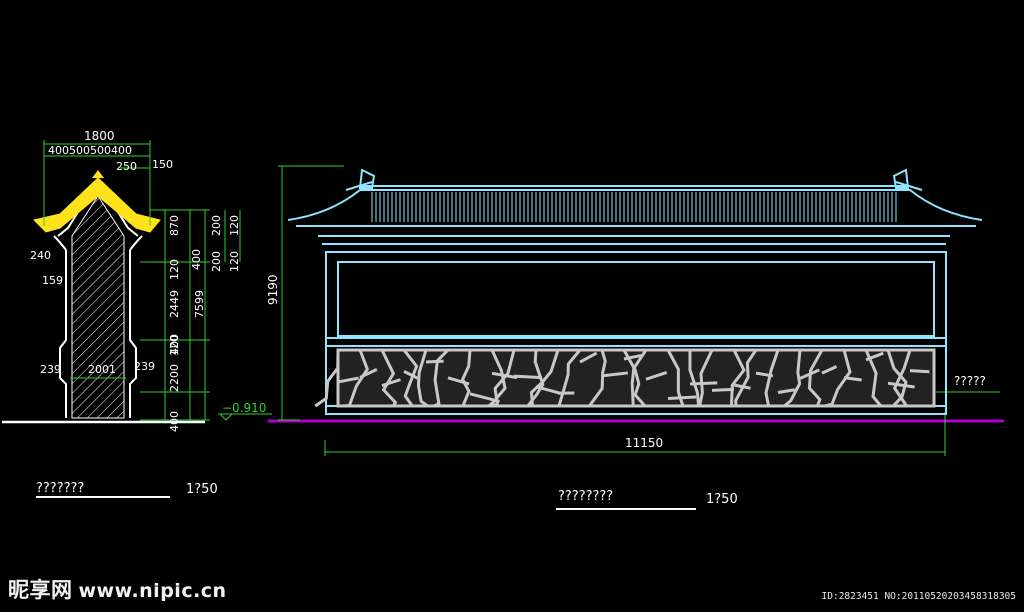 This screenshot has width=1024, height=612. I want to click on section-dim-120: 120, so click(174, 269).